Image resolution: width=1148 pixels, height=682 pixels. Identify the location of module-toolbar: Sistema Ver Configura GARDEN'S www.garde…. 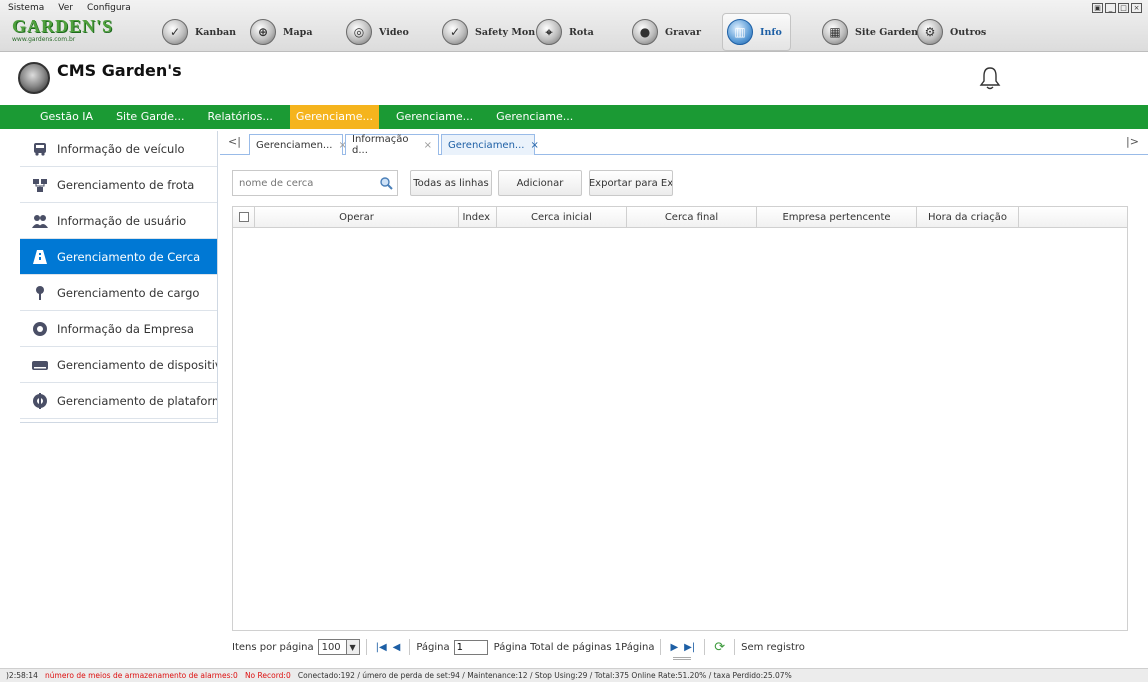
(574, 26).